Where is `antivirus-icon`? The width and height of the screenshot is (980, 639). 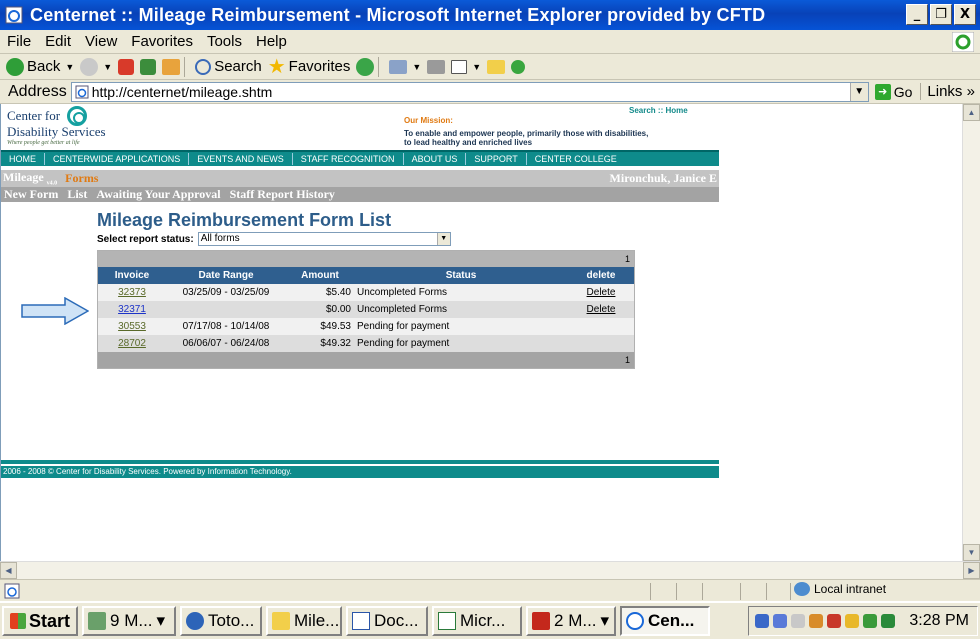
antivirus-icon is located at coordinates (780, 621).